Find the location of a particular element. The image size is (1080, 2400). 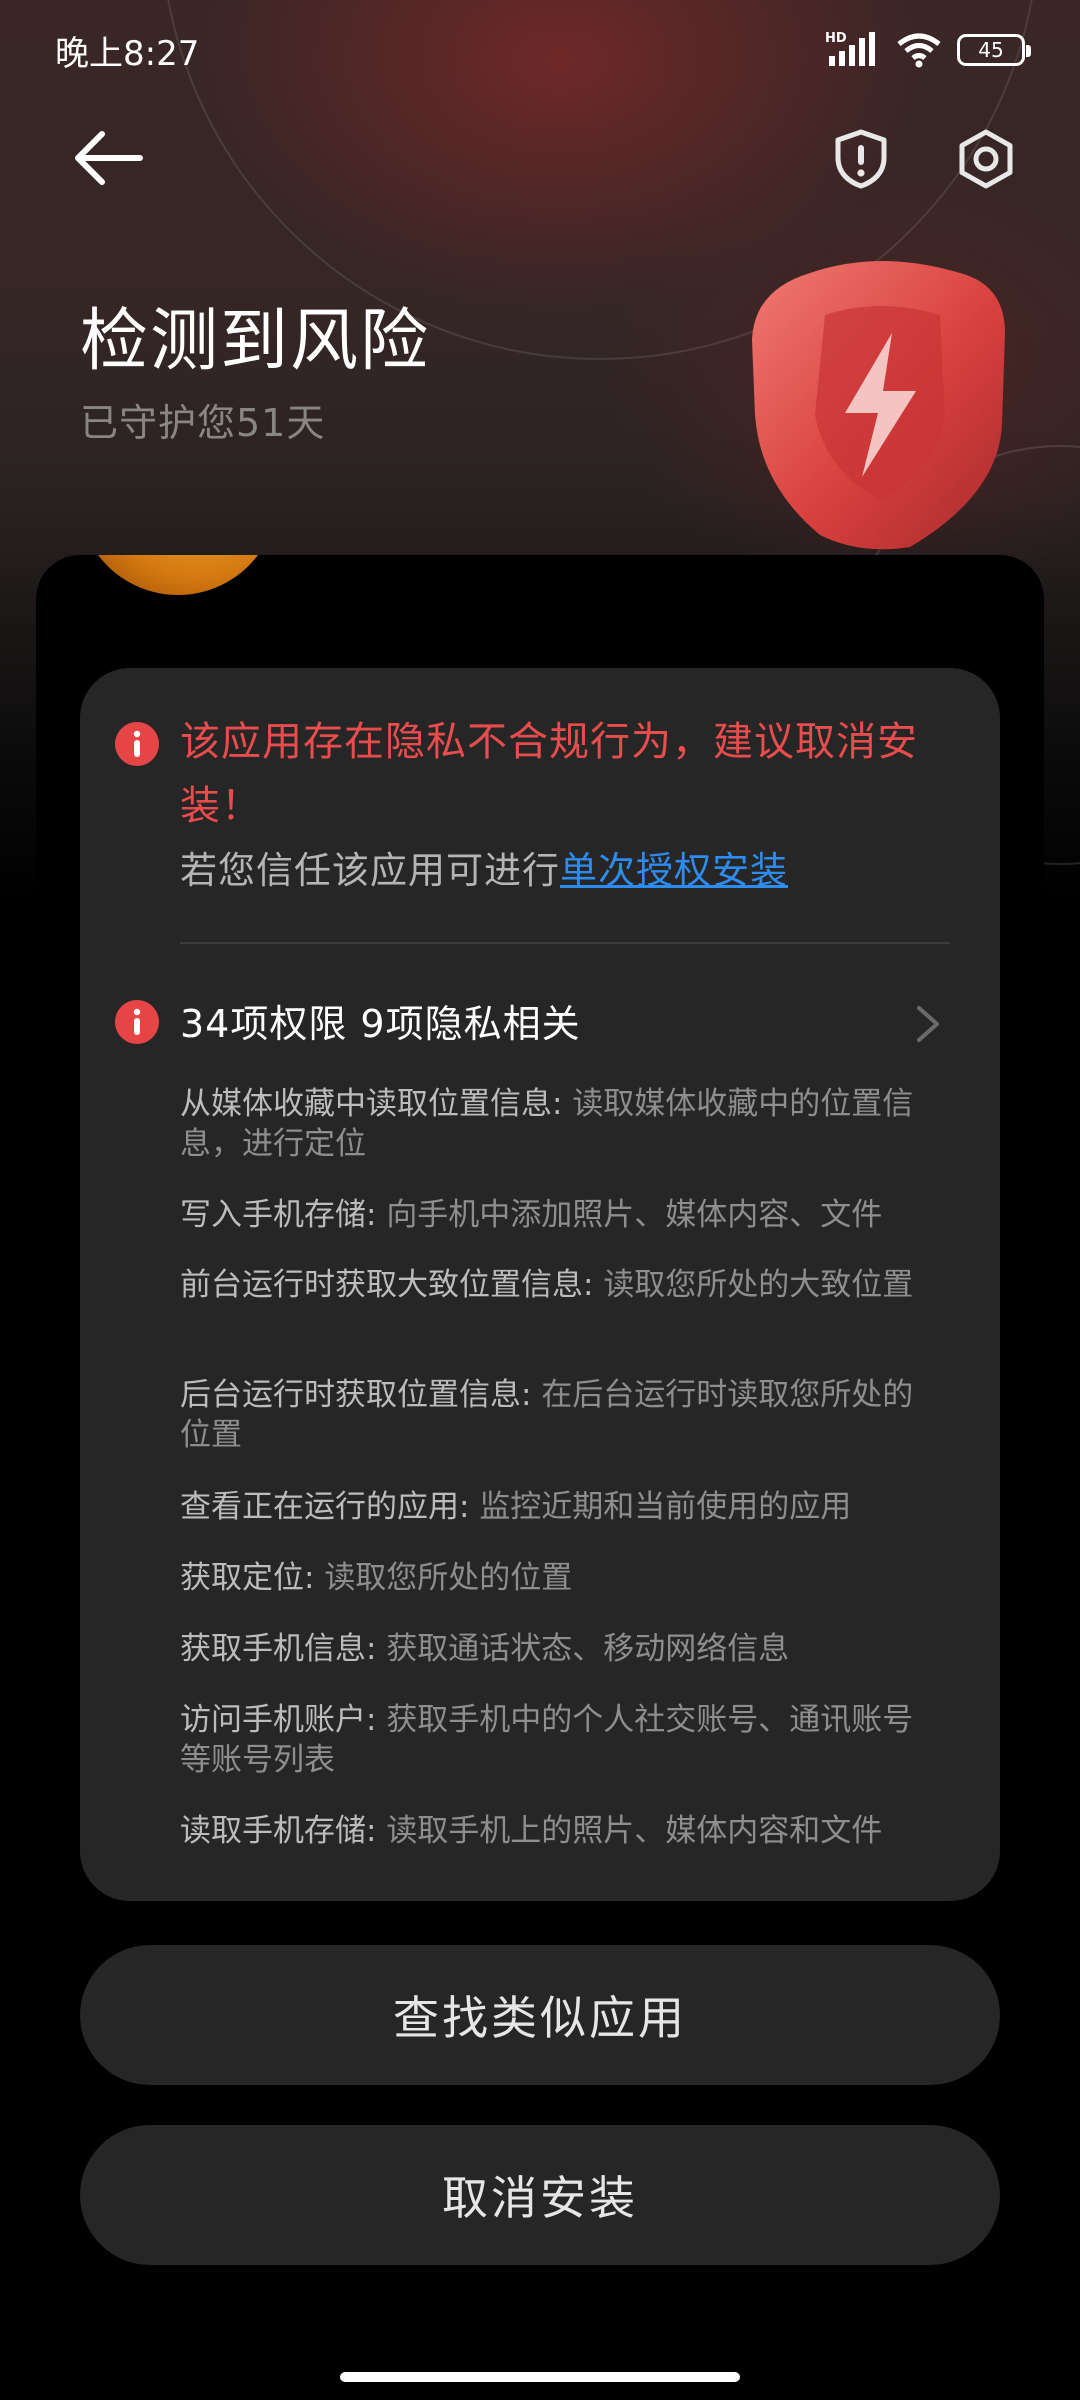

battery-icon: 45 is located at coordinates (994, 50).